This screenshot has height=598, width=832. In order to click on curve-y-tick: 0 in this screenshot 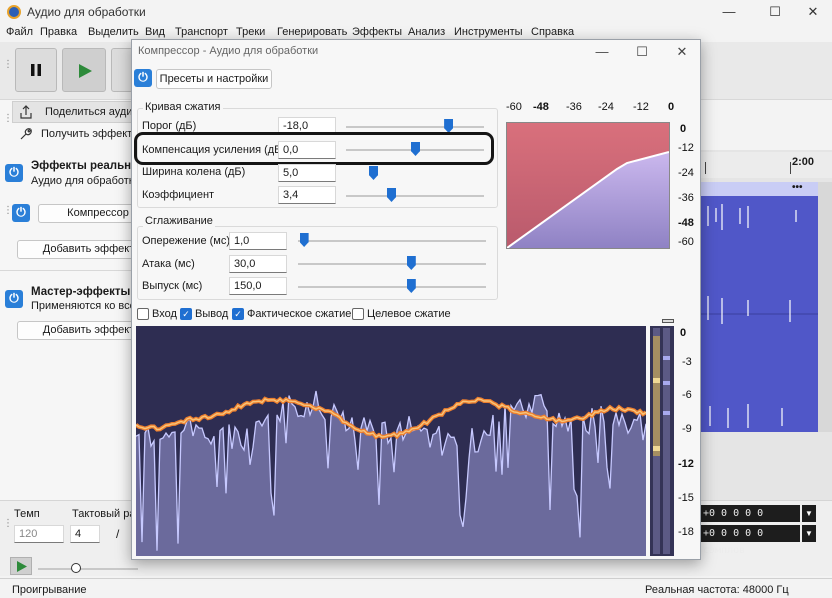, I will do `click(683, 129)`.